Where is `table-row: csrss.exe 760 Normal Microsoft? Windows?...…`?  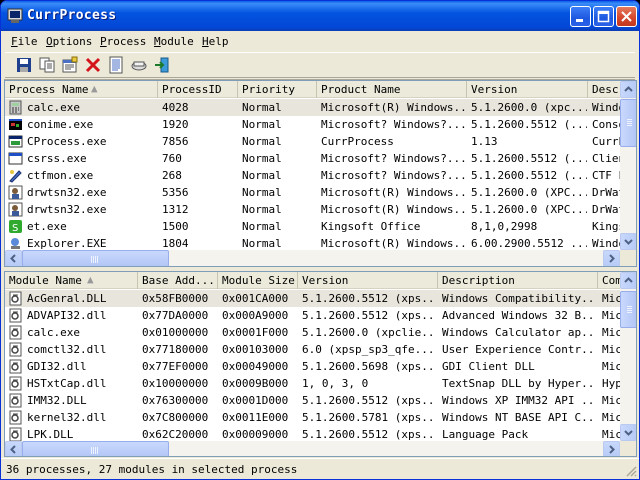
table-row: csrss.exe 760 Normal Microsoft? Windows?...… is located at coordinates (312, 158).